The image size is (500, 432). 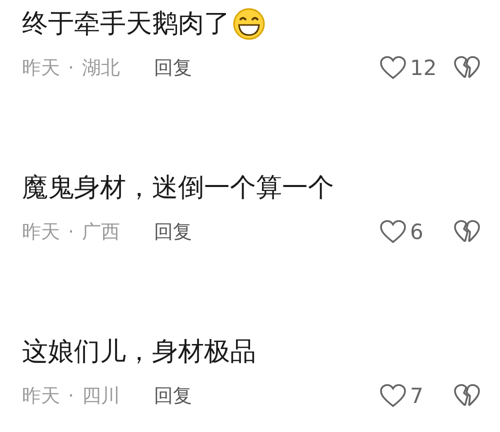 I want to click on comment-text: 终于牵手天鹅肉了, so click(x=126, y=24).